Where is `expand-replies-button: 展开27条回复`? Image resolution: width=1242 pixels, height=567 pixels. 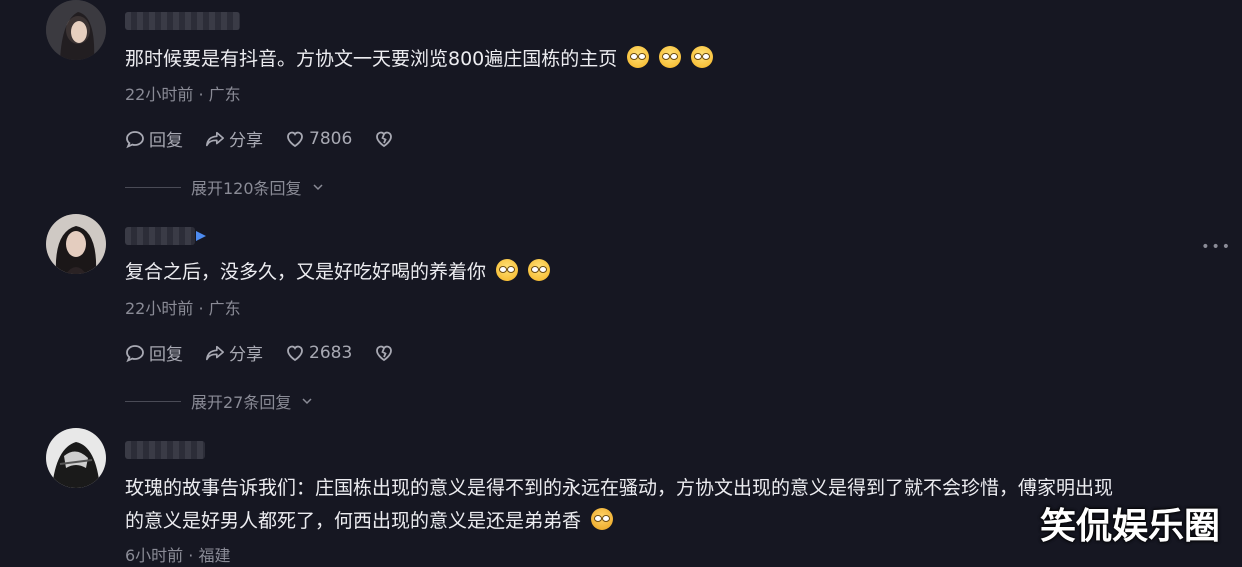
expand-replies-button: 展开27条回复 is located at coordinates (219, 401).